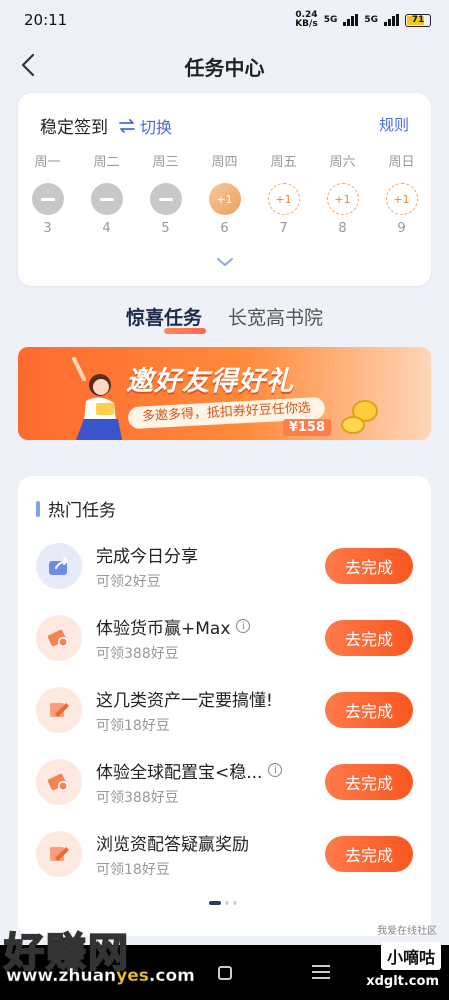  Describe the element at coordinates (275, 316) in the screenshot. I see `tab-academy: 长宽高书院` at that location.